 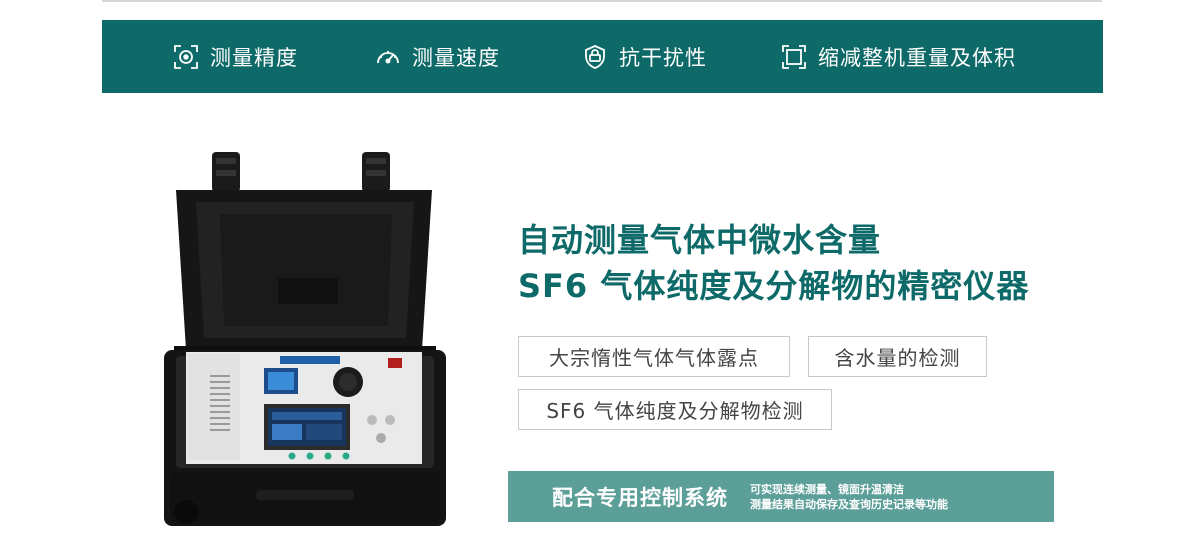 I want to click on top-divider, so click(x=602, y=1).